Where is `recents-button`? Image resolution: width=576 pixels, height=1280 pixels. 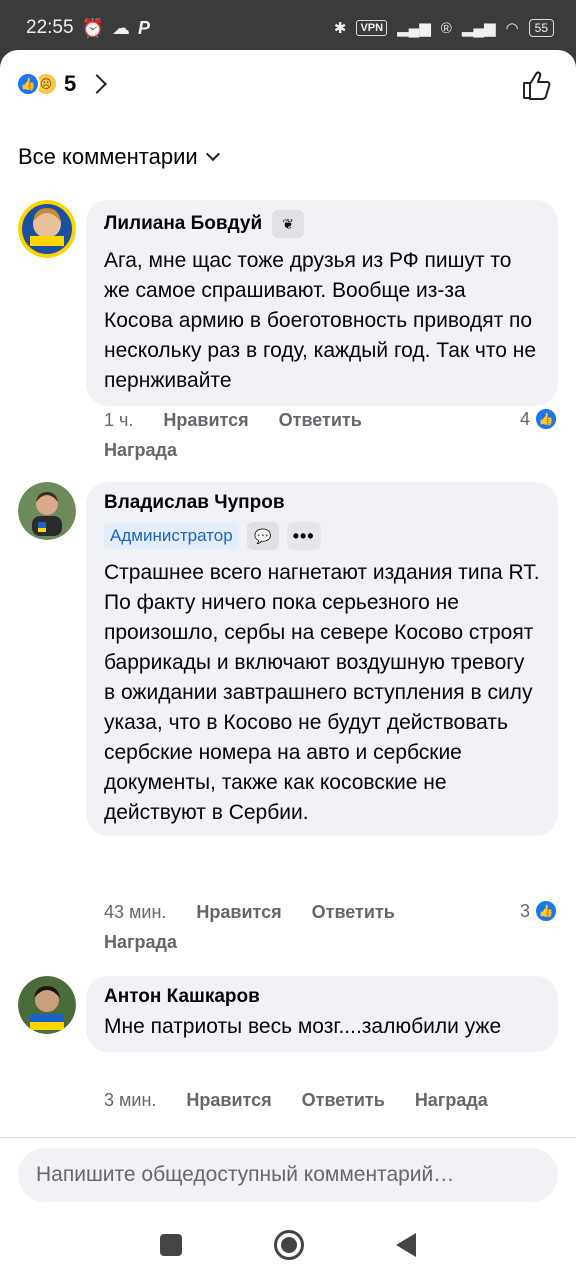
recents-button is located at coordinates (171, 1245).